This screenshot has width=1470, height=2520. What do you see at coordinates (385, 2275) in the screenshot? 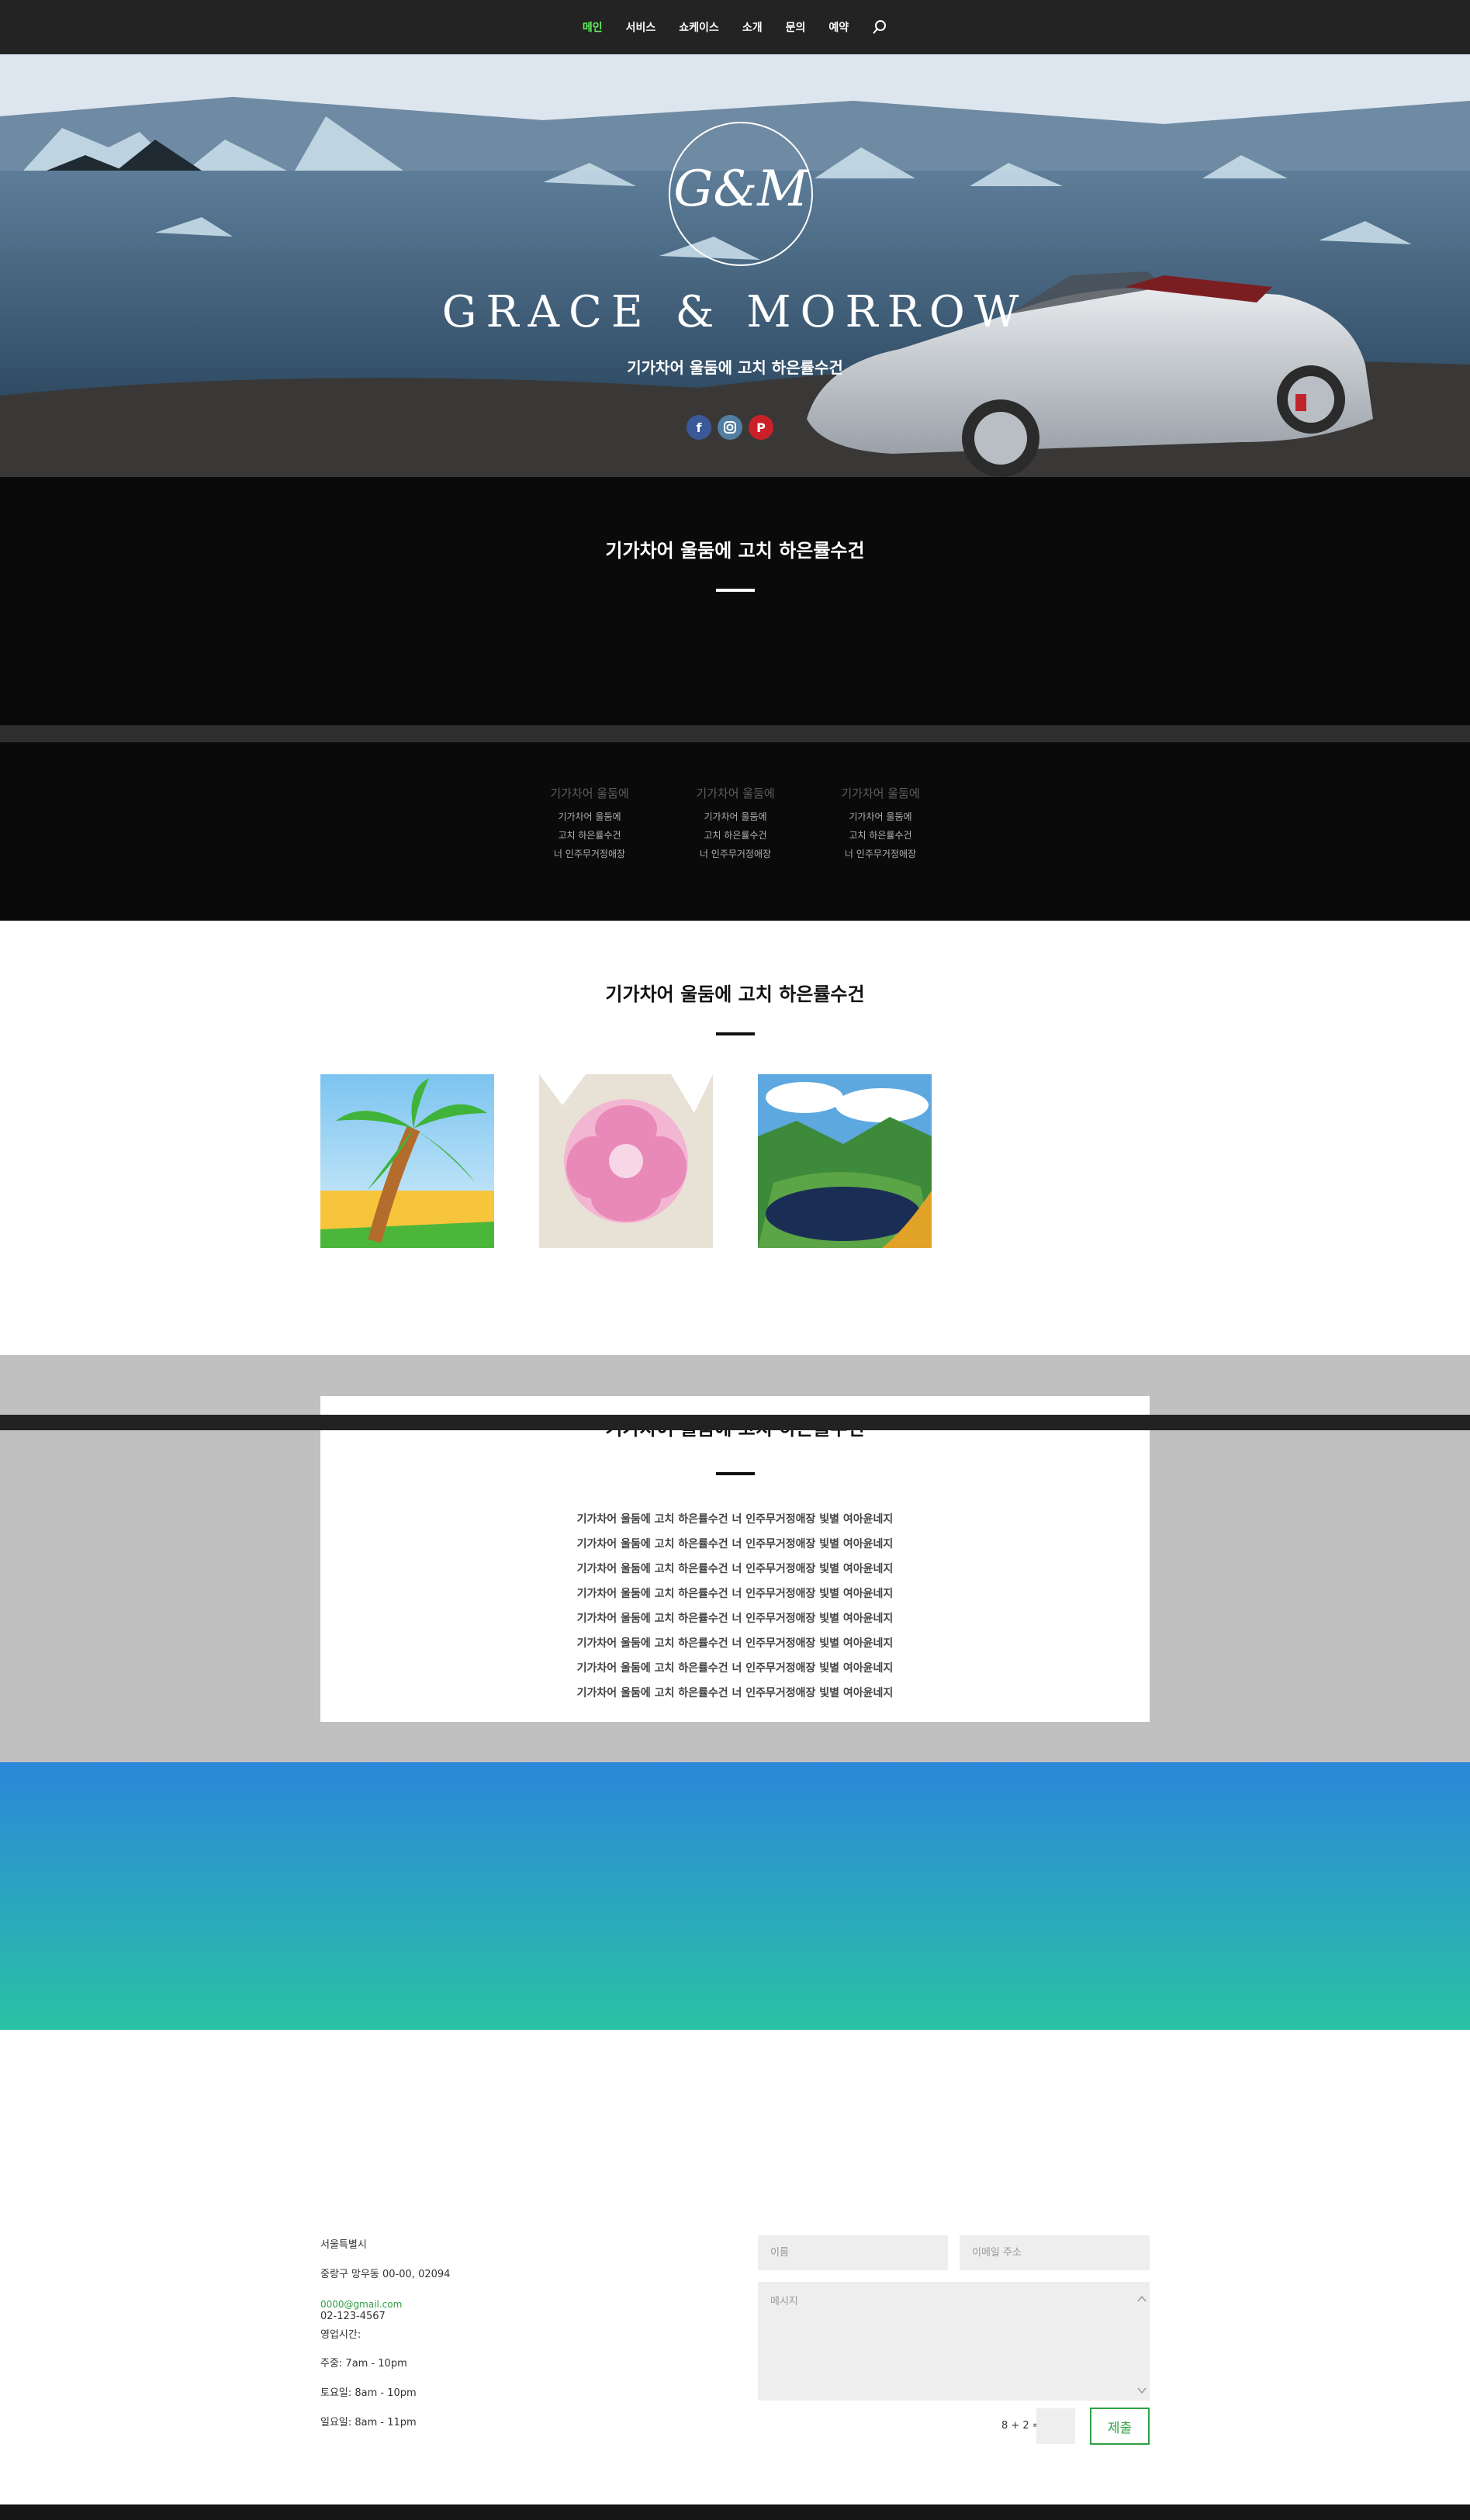
I see `contact-address: 중랑구 망우동 00-00, 02094` at bounding box center [385, 2275].